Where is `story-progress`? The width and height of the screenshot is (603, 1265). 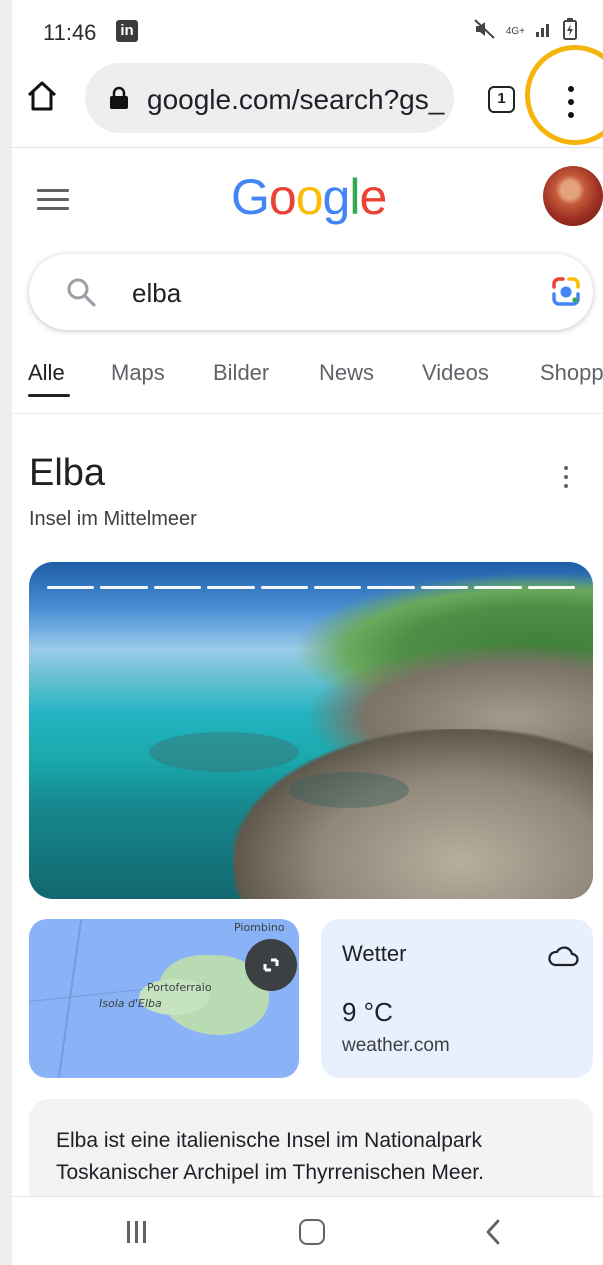
story-progress is located at coordinates (311, 588).